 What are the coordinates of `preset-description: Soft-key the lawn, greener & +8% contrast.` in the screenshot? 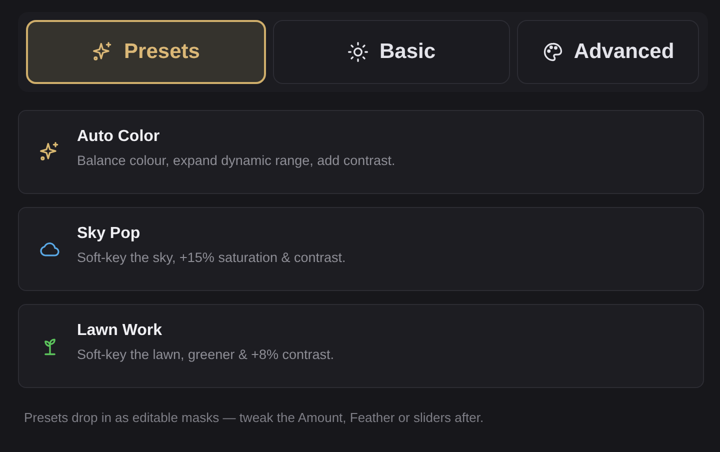 It's located at (205, 354).